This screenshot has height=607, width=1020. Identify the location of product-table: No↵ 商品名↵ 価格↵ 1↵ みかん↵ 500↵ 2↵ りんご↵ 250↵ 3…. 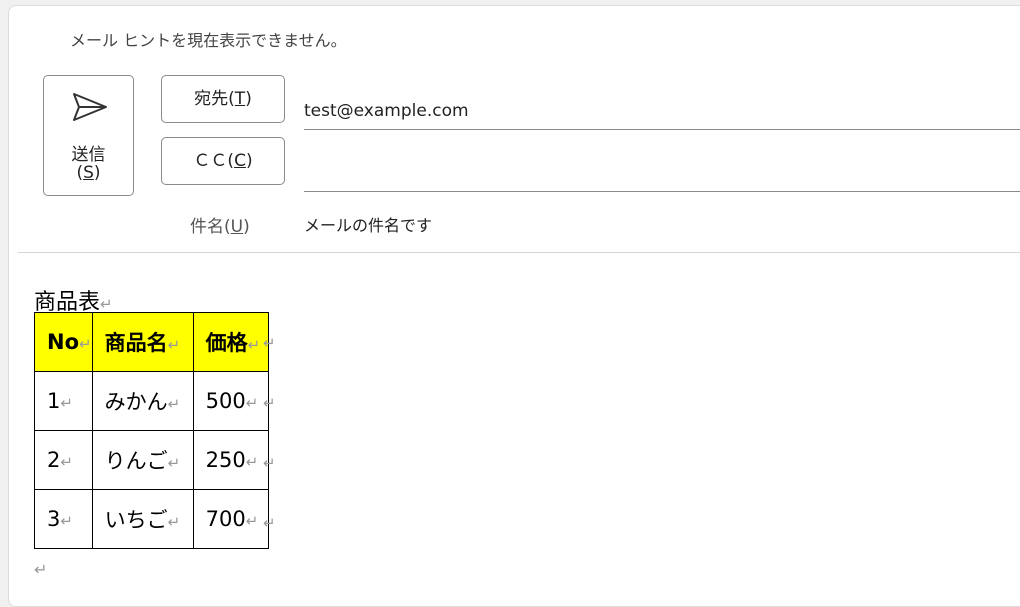
(151, 430).